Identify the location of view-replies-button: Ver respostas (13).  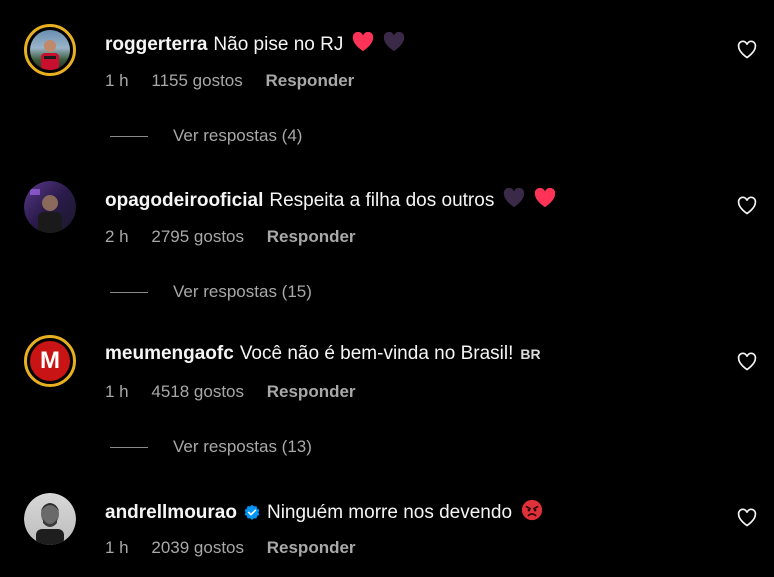
(211, 447).